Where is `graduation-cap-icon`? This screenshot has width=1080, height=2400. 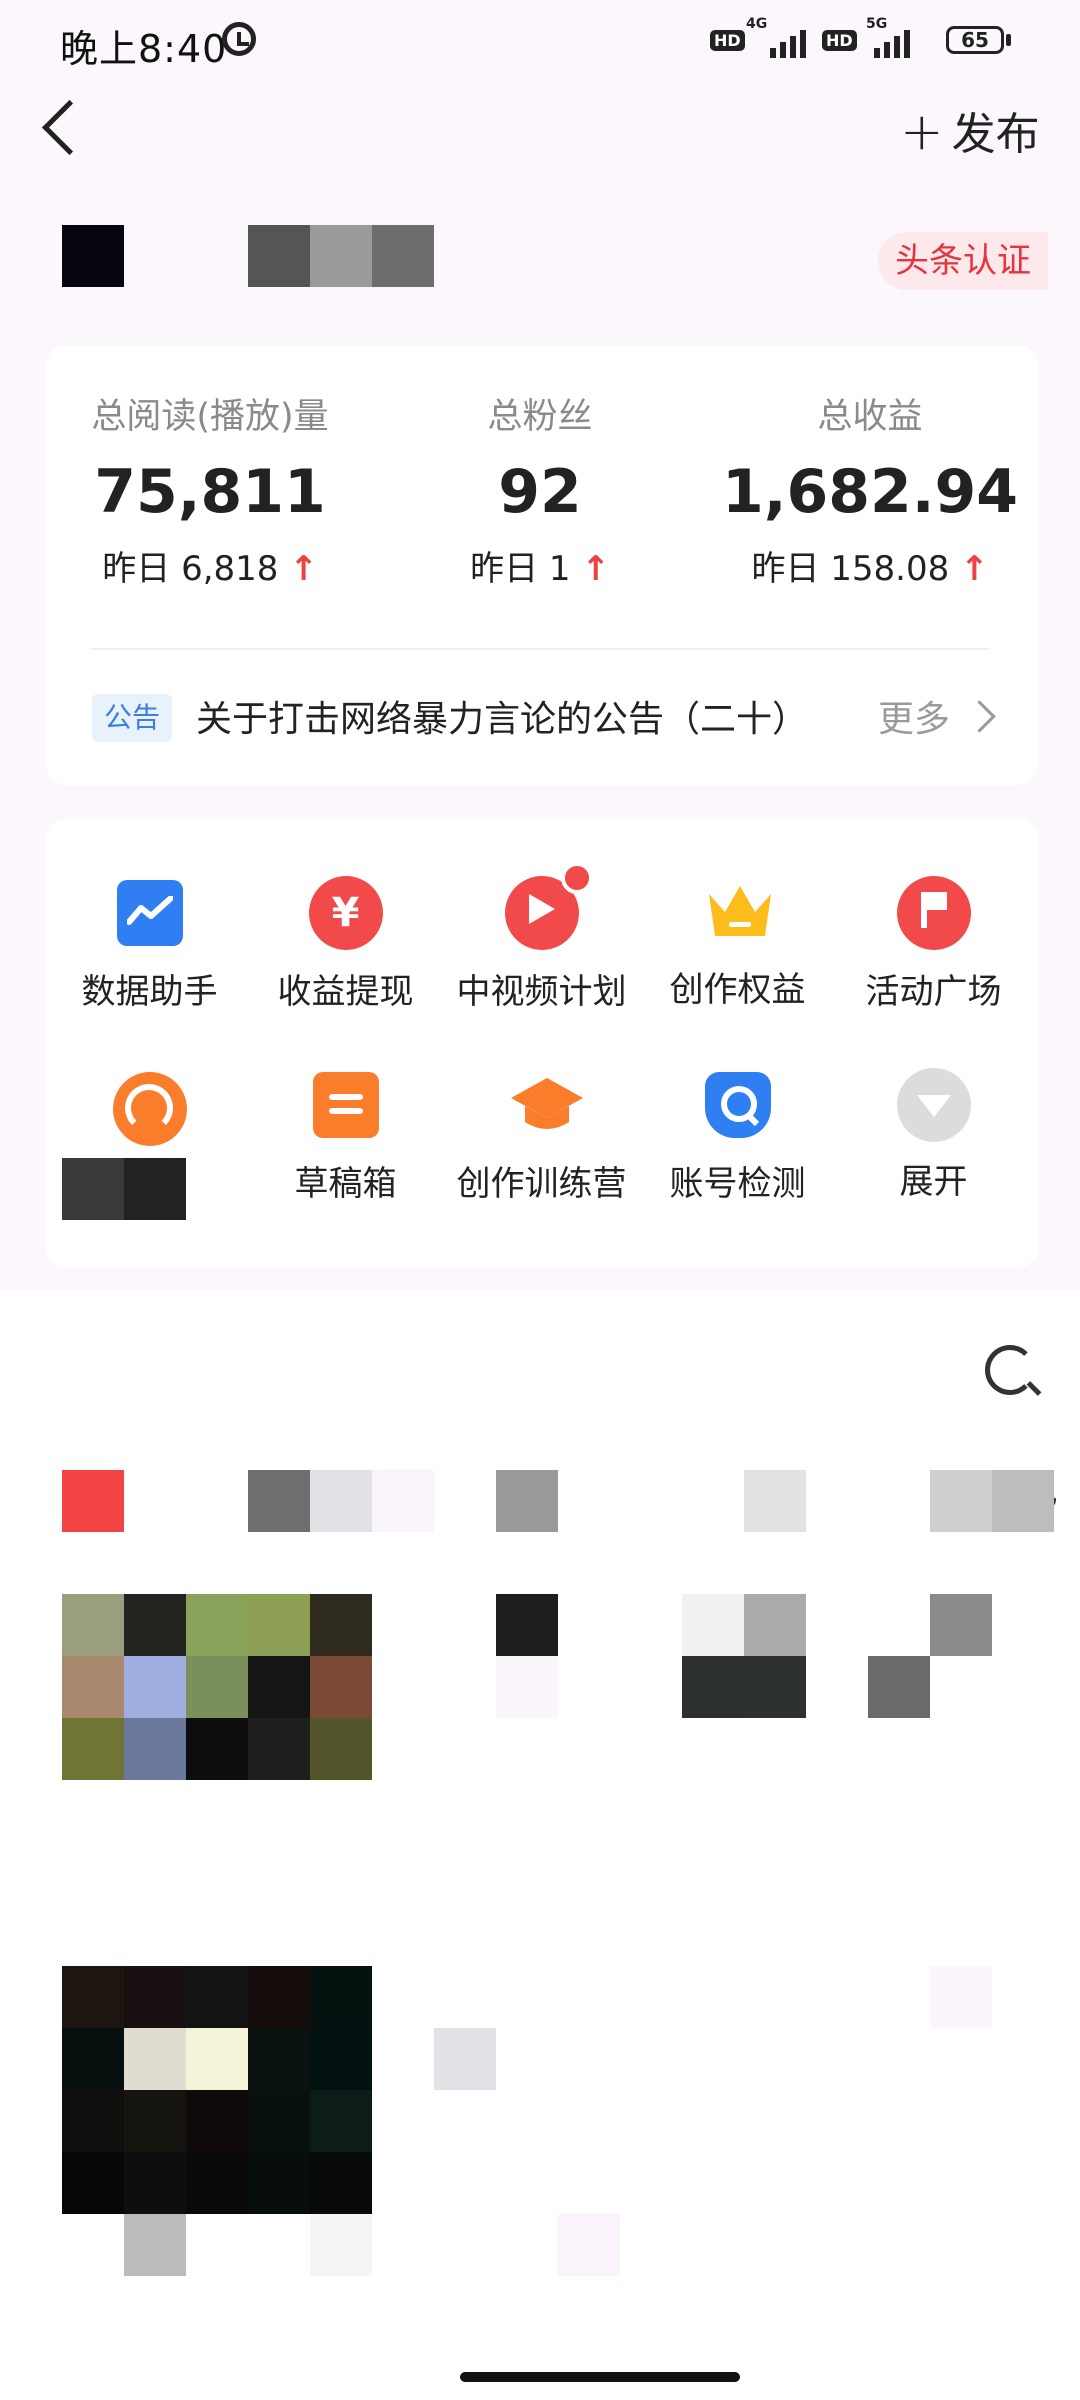
graduation-cap-icon is located at coordinates (546, 1105).